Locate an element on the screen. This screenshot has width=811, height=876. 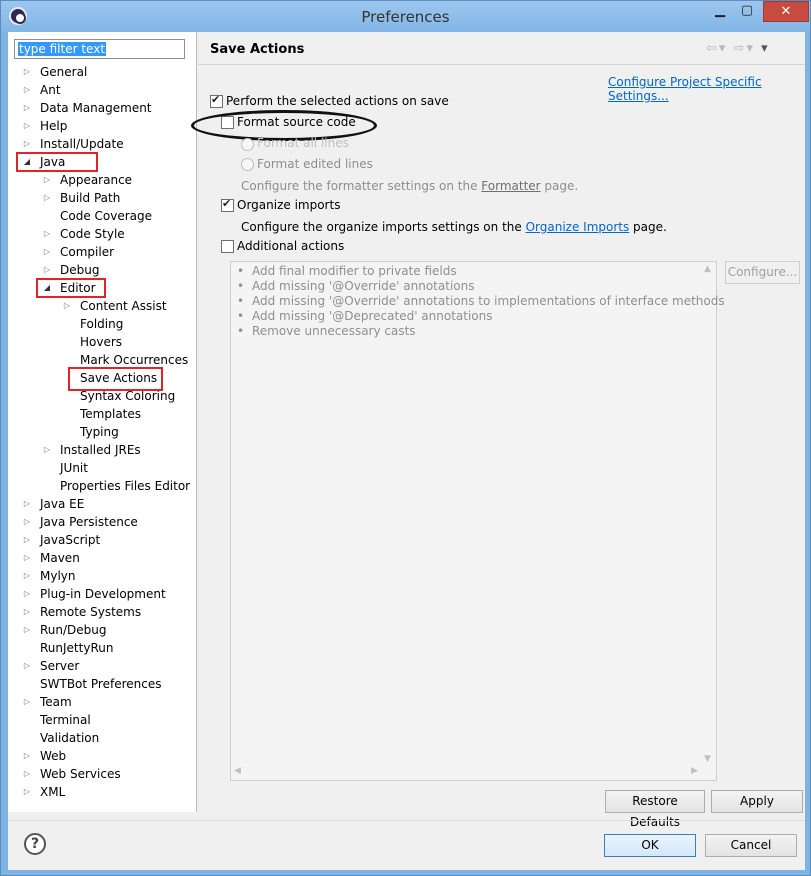
tree-item-code-style: ▷ Code Style is located at coordinates (102, 234).